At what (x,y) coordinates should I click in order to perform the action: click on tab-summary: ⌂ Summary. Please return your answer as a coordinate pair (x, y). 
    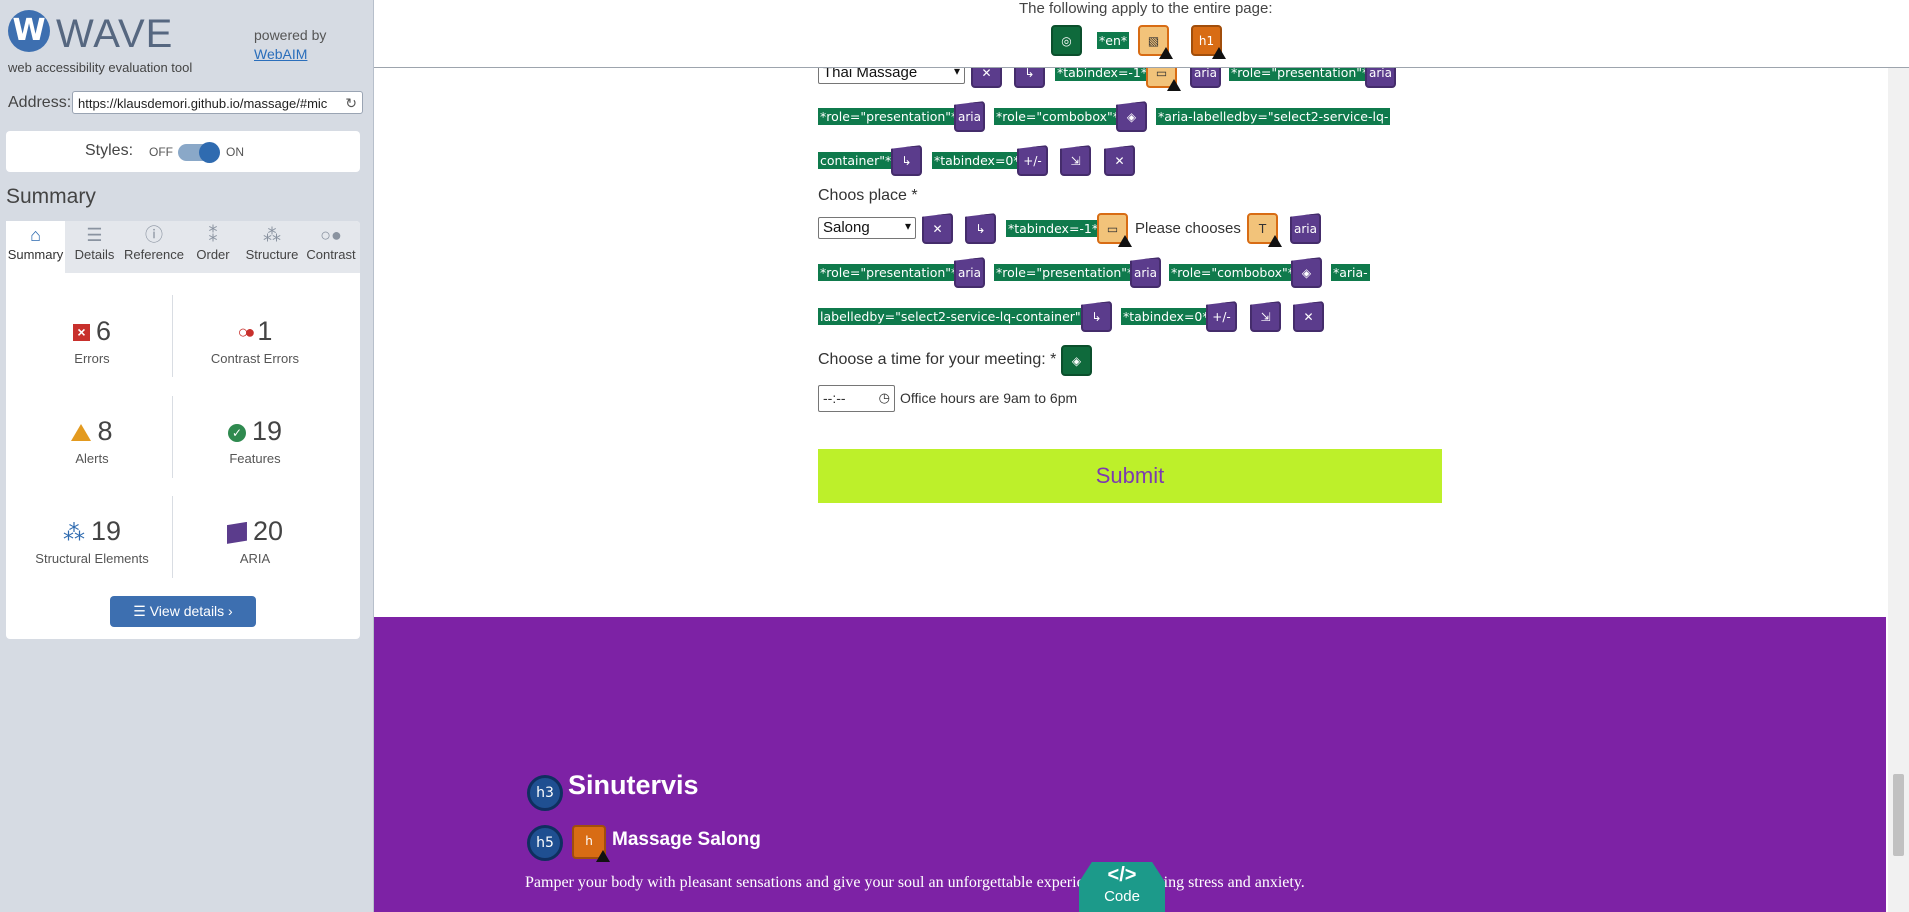
    Looking at the image, I should click on (35, 247).